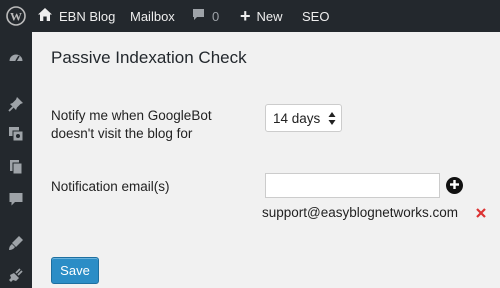 This screenshot has width=500, height=288. Describe the element at coordinates (16, 275) in the screenshot. I see `plugins-icon` at that location.